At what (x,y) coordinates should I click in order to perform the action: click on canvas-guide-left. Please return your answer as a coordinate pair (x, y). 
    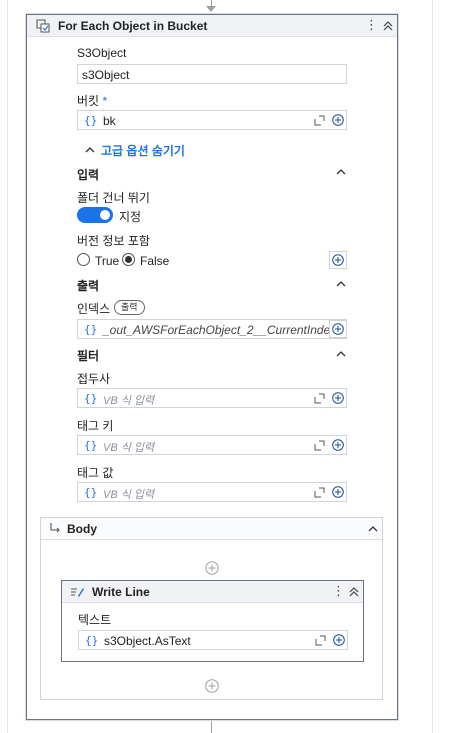
    Looking at the image, I should click on (7, 366).